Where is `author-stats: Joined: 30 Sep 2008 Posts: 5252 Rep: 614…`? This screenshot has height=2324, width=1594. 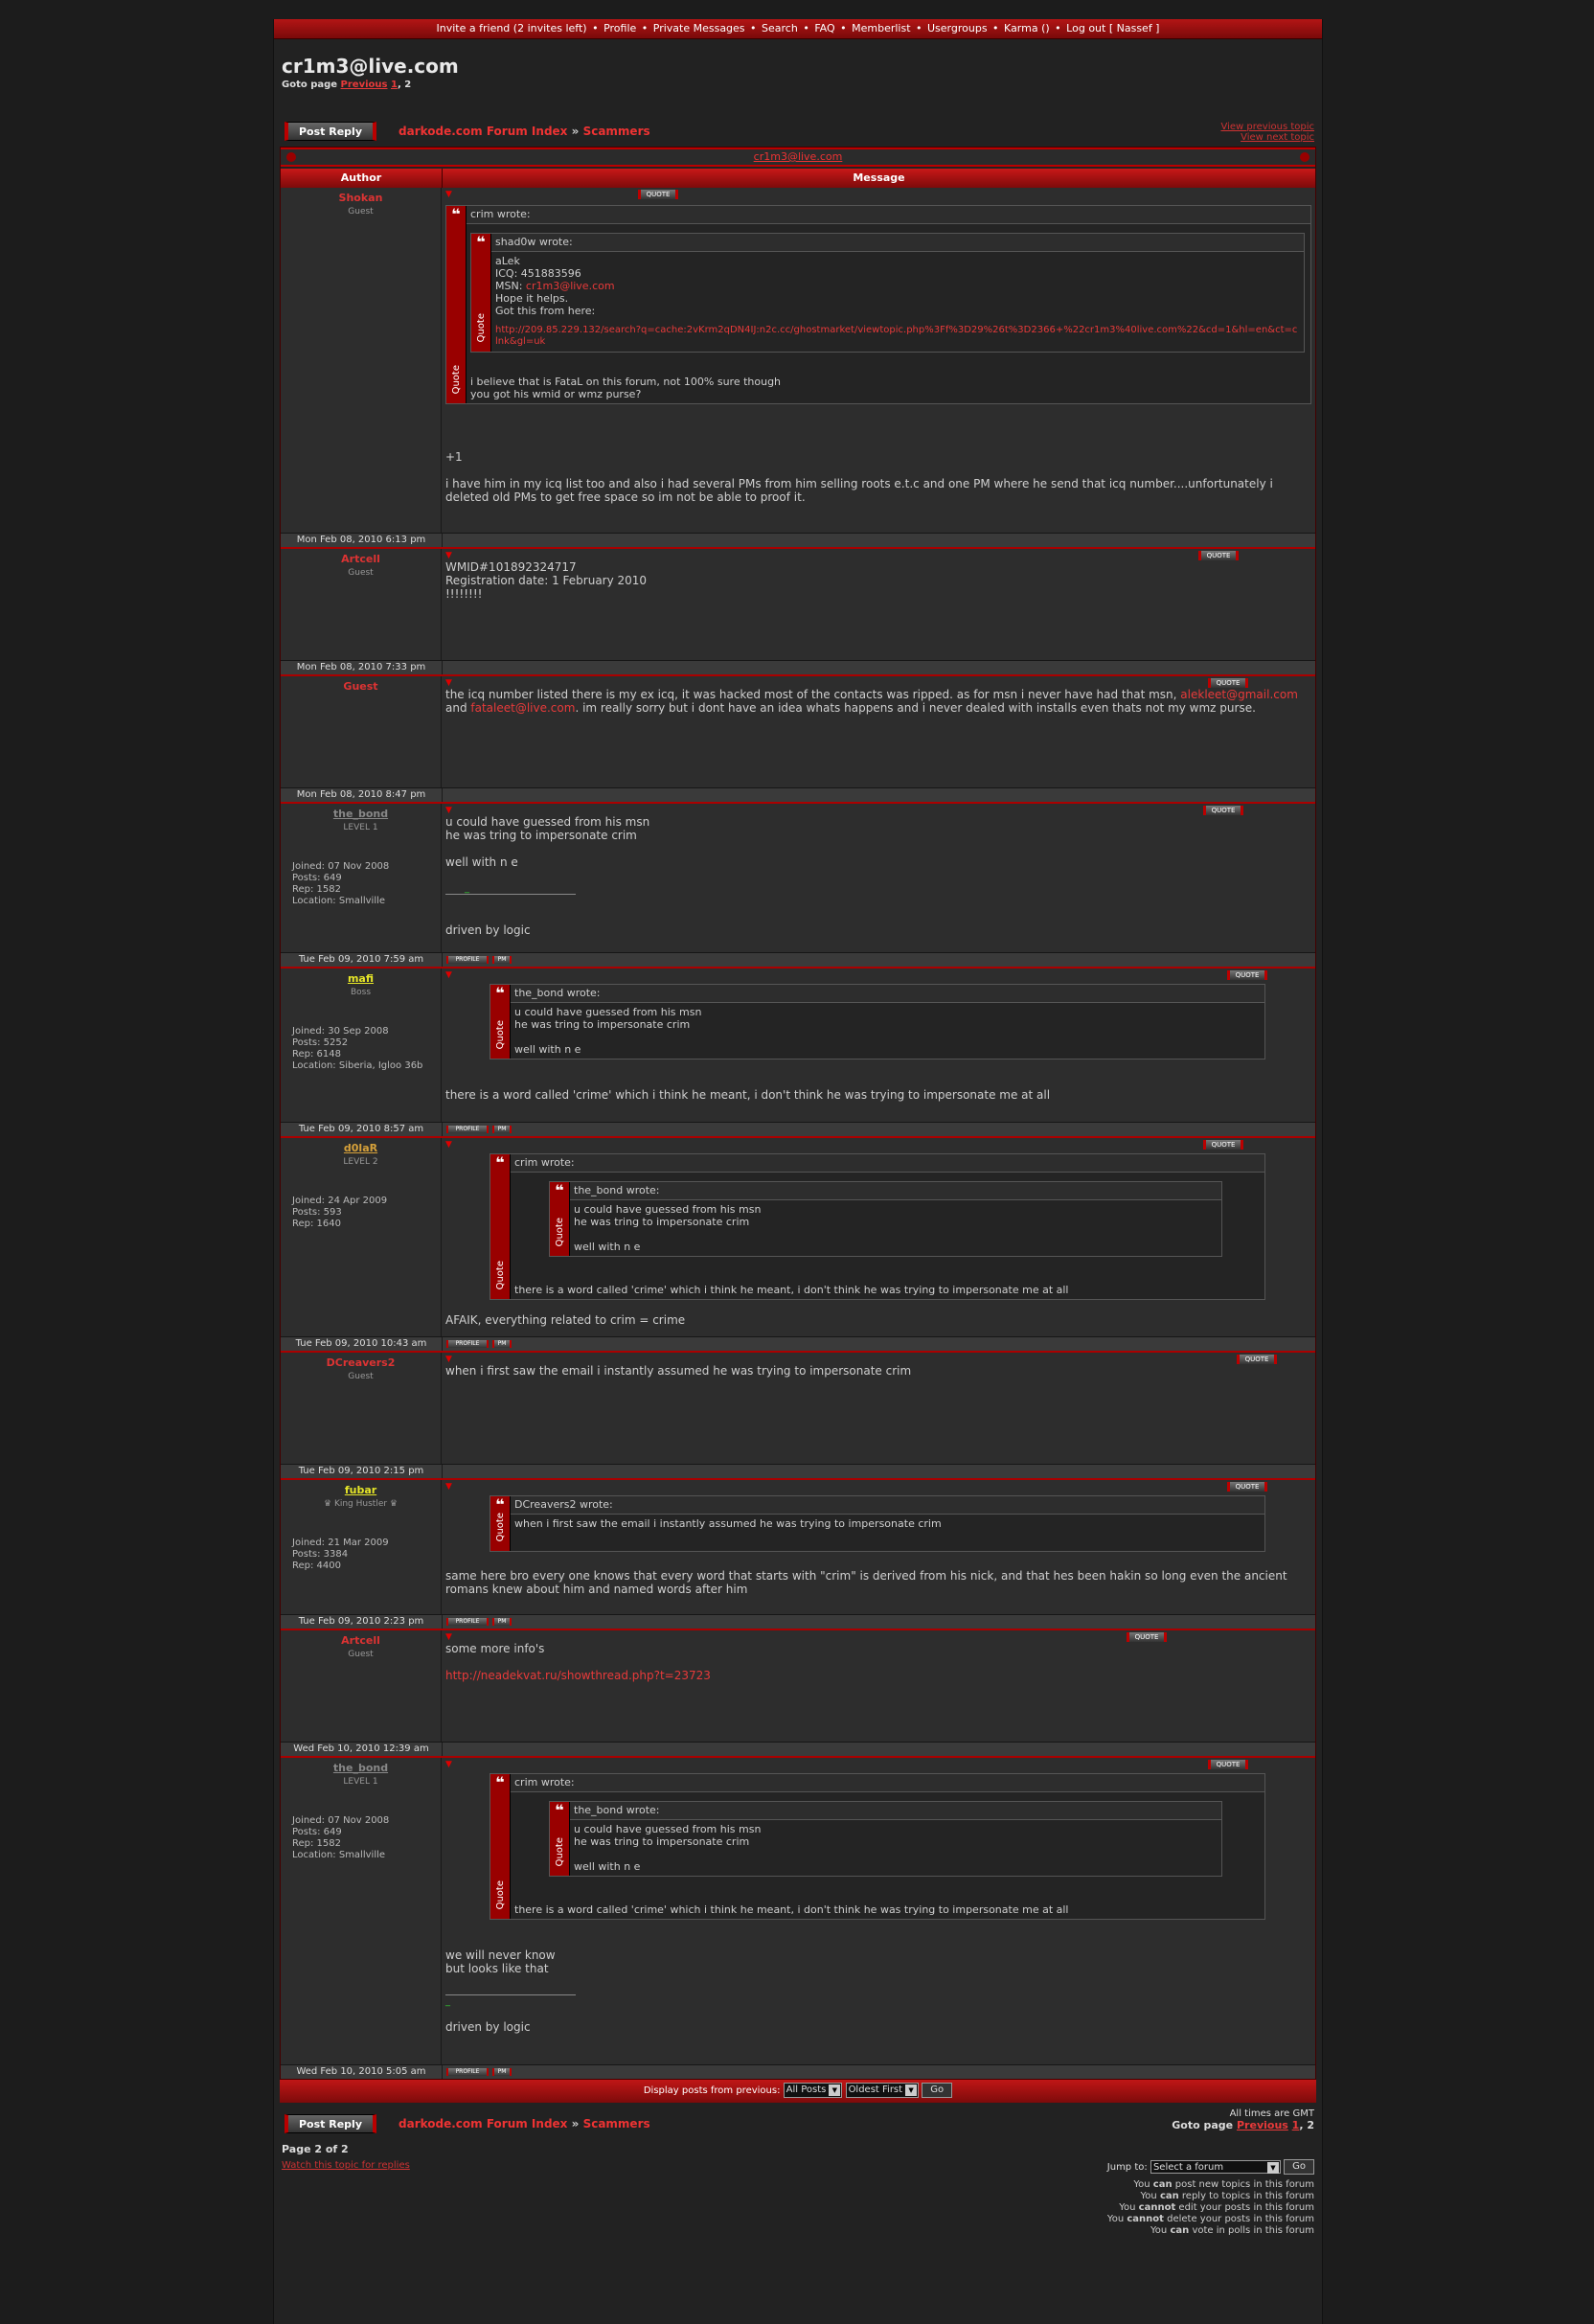
author-stats: Joined: 30 Sep 2008 Posts: 5252 Rep: 614… is located at coordinates (357, 1048).